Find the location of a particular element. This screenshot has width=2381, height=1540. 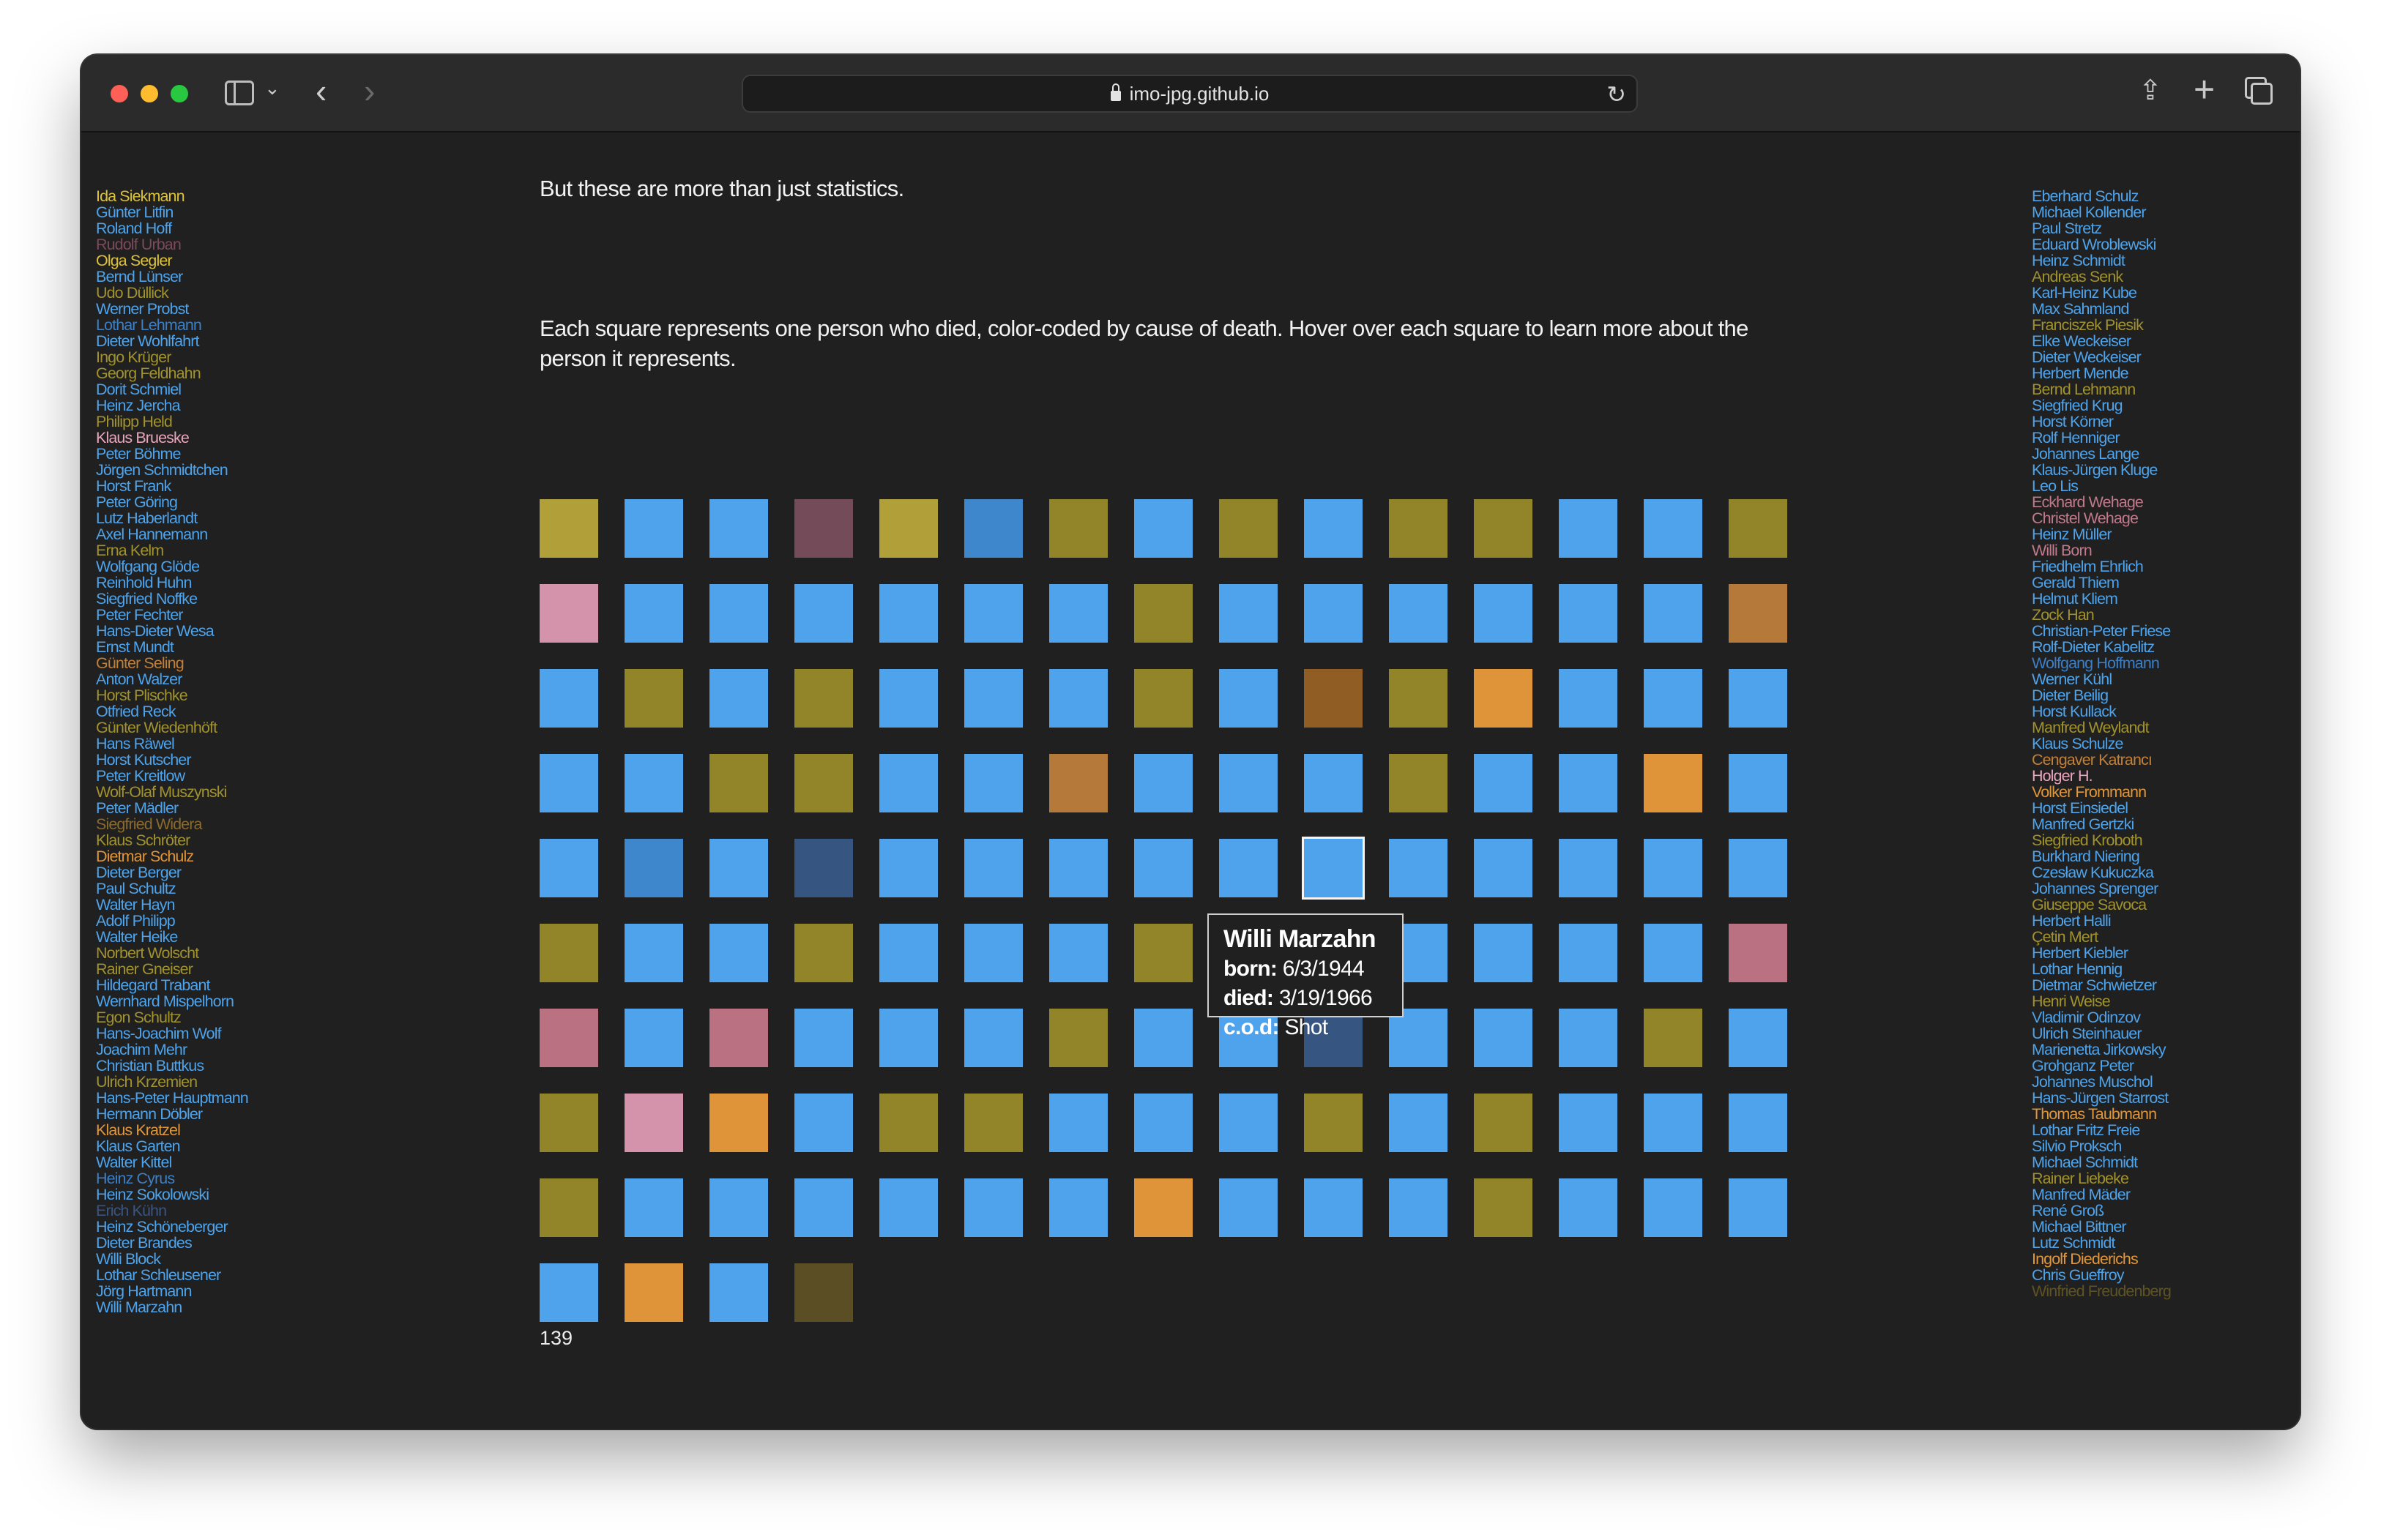

right-name-item: Willi Born is located at coordinates (2101, 550).